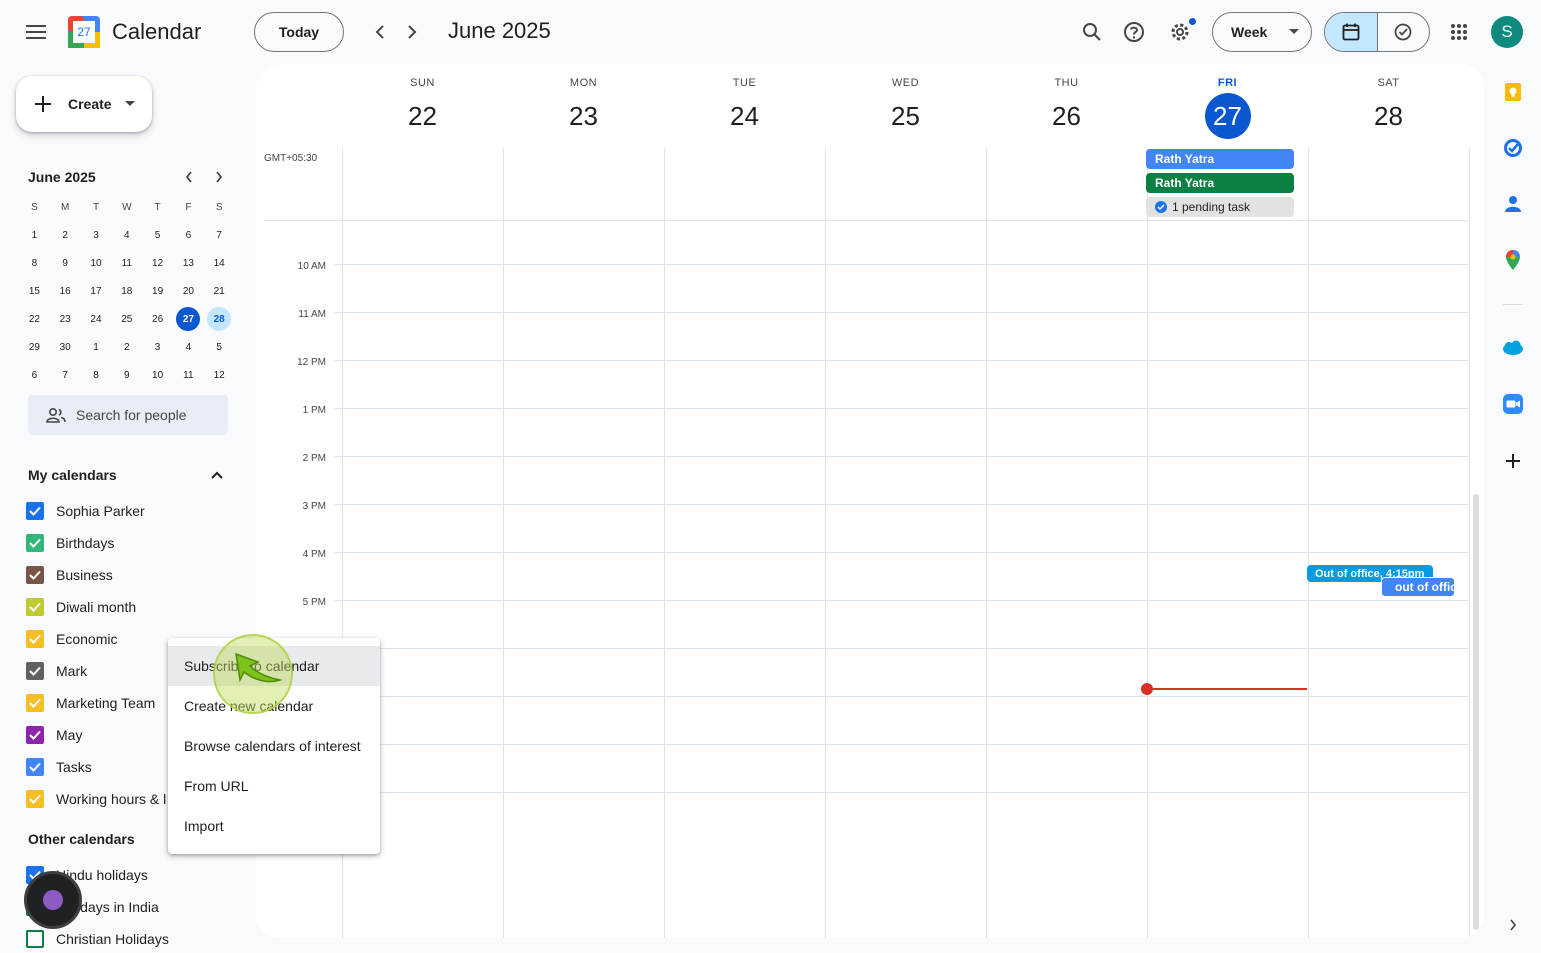 The image size is (1541, 953). I want to click on day-column-header: WED 25, so click(905, 101).